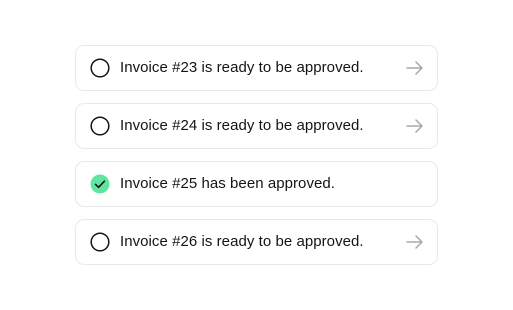 The height and width of the screenshot is (310, 513). I want to click on invoice-item-26: Invoice #26 is ready to be approved., so click(256, 242).